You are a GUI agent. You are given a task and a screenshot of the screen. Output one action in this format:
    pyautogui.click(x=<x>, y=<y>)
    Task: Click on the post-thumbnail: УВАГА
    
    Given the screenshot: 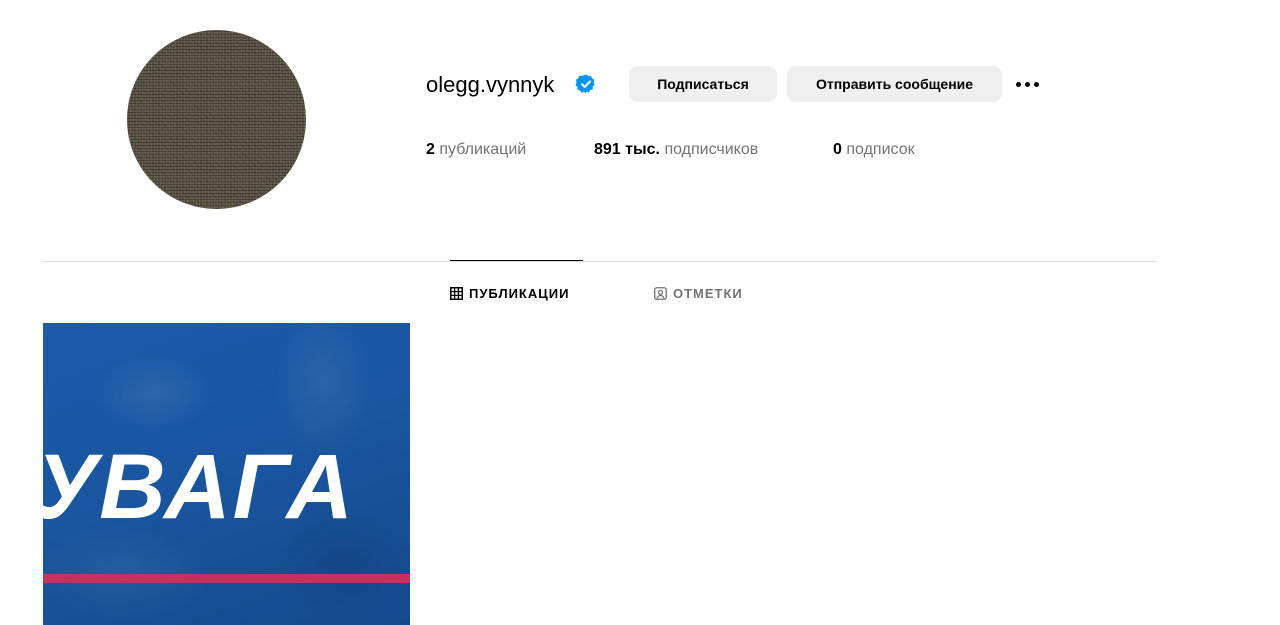 What is the action you would take?
    pyautogui.click(x=226, y=474)
    